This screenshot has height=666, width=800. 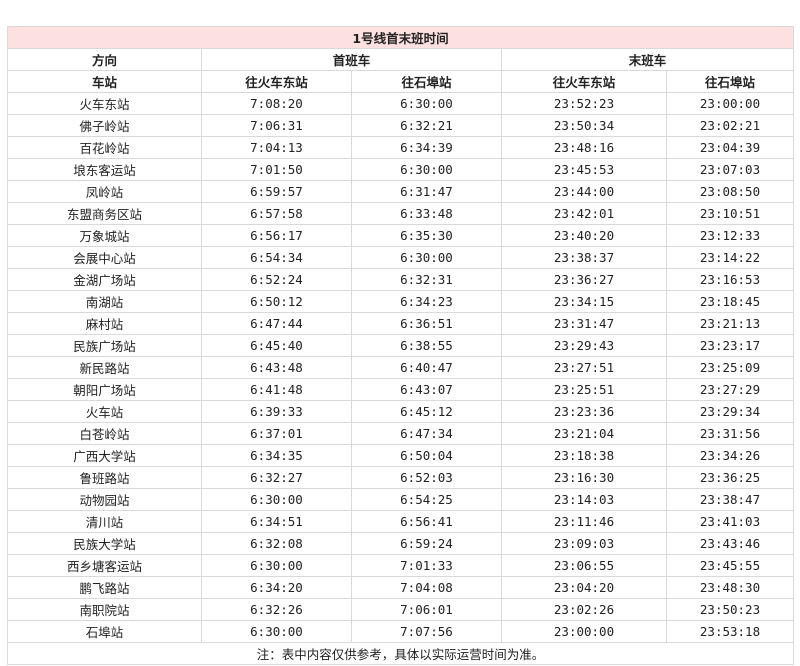 What do you see at coordinates (276, 257) in the screenshot?
I see `cell-first-dir-a: 6:54:34` at bounding box center [276, 257].